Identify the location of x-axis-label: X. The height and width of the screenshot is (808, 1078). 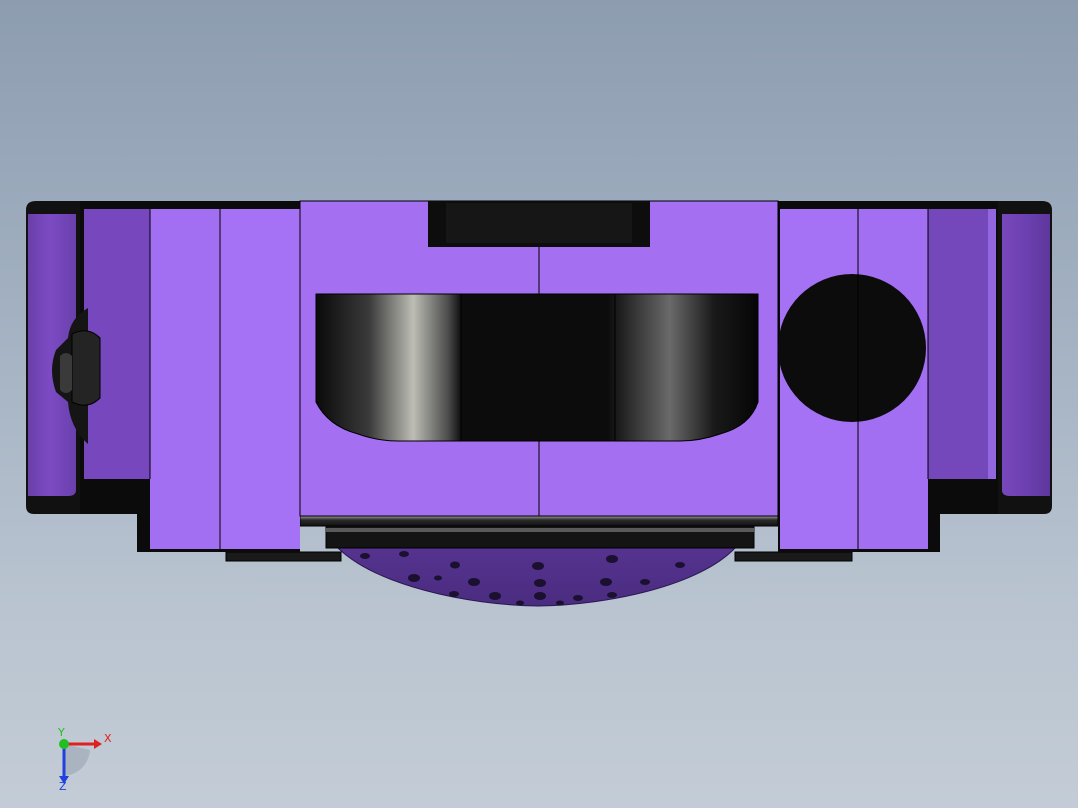
(108, 738).